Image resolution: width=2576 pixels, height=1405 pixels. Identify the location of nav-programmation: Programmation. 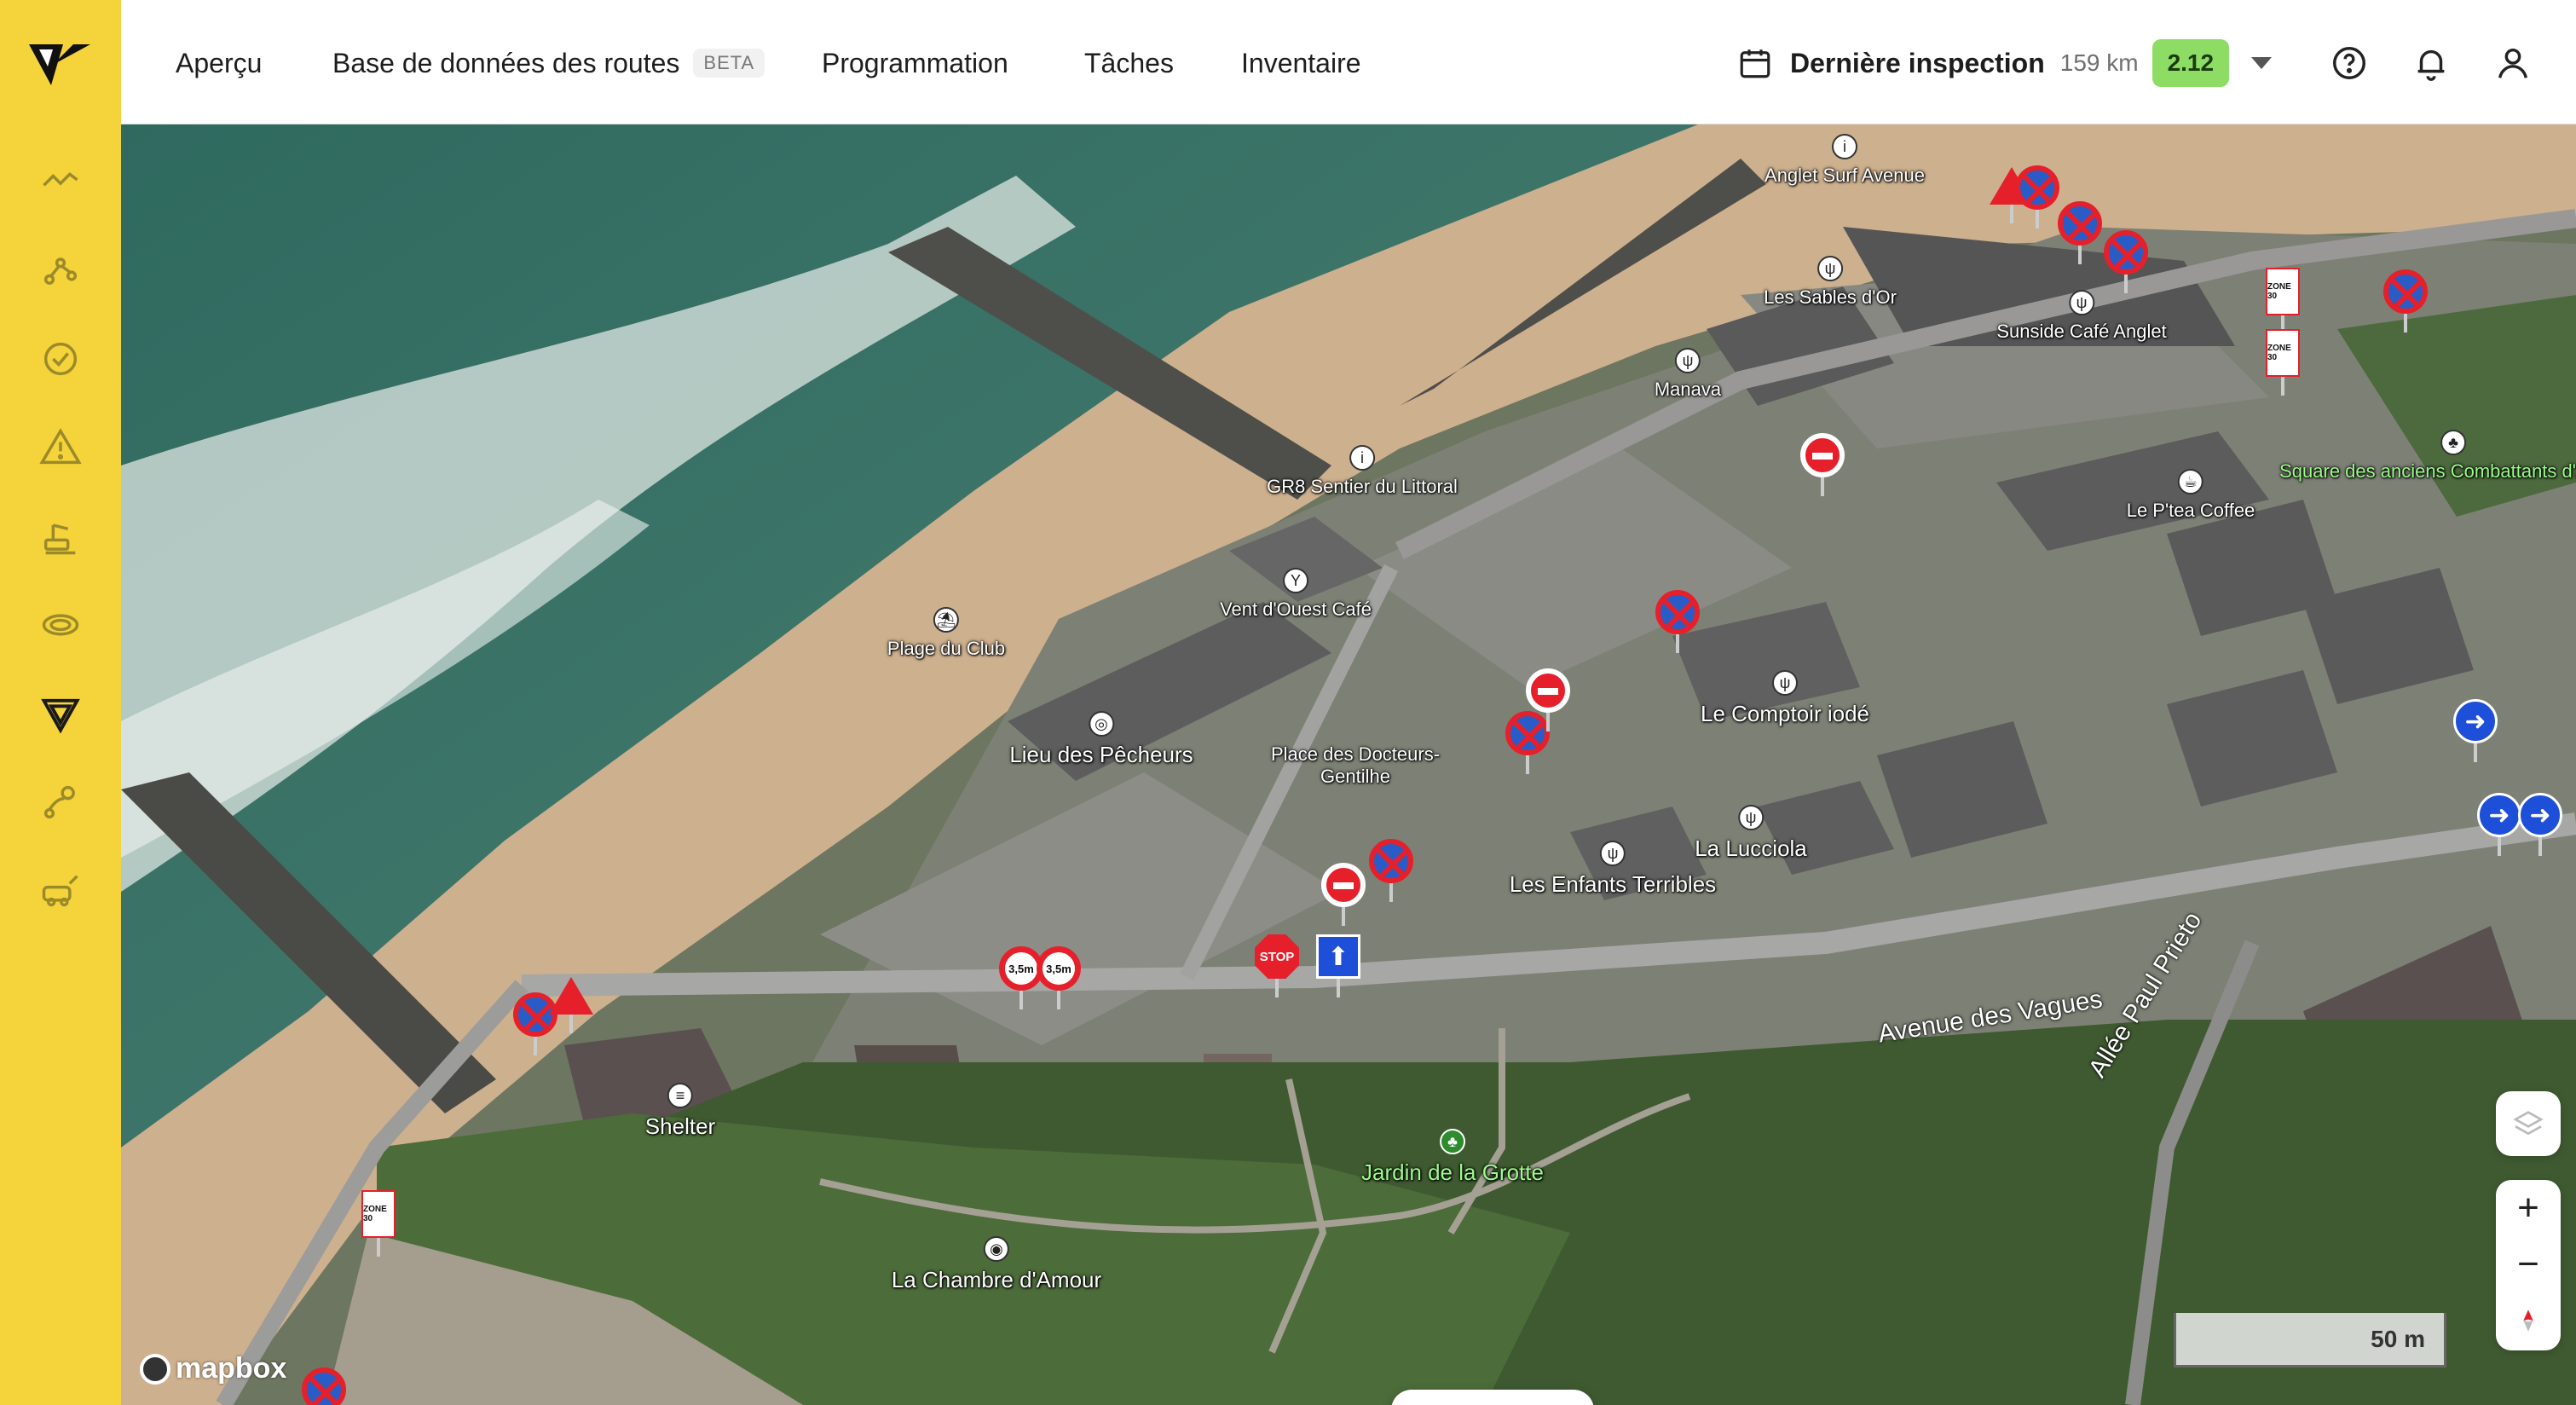
(915, 63).